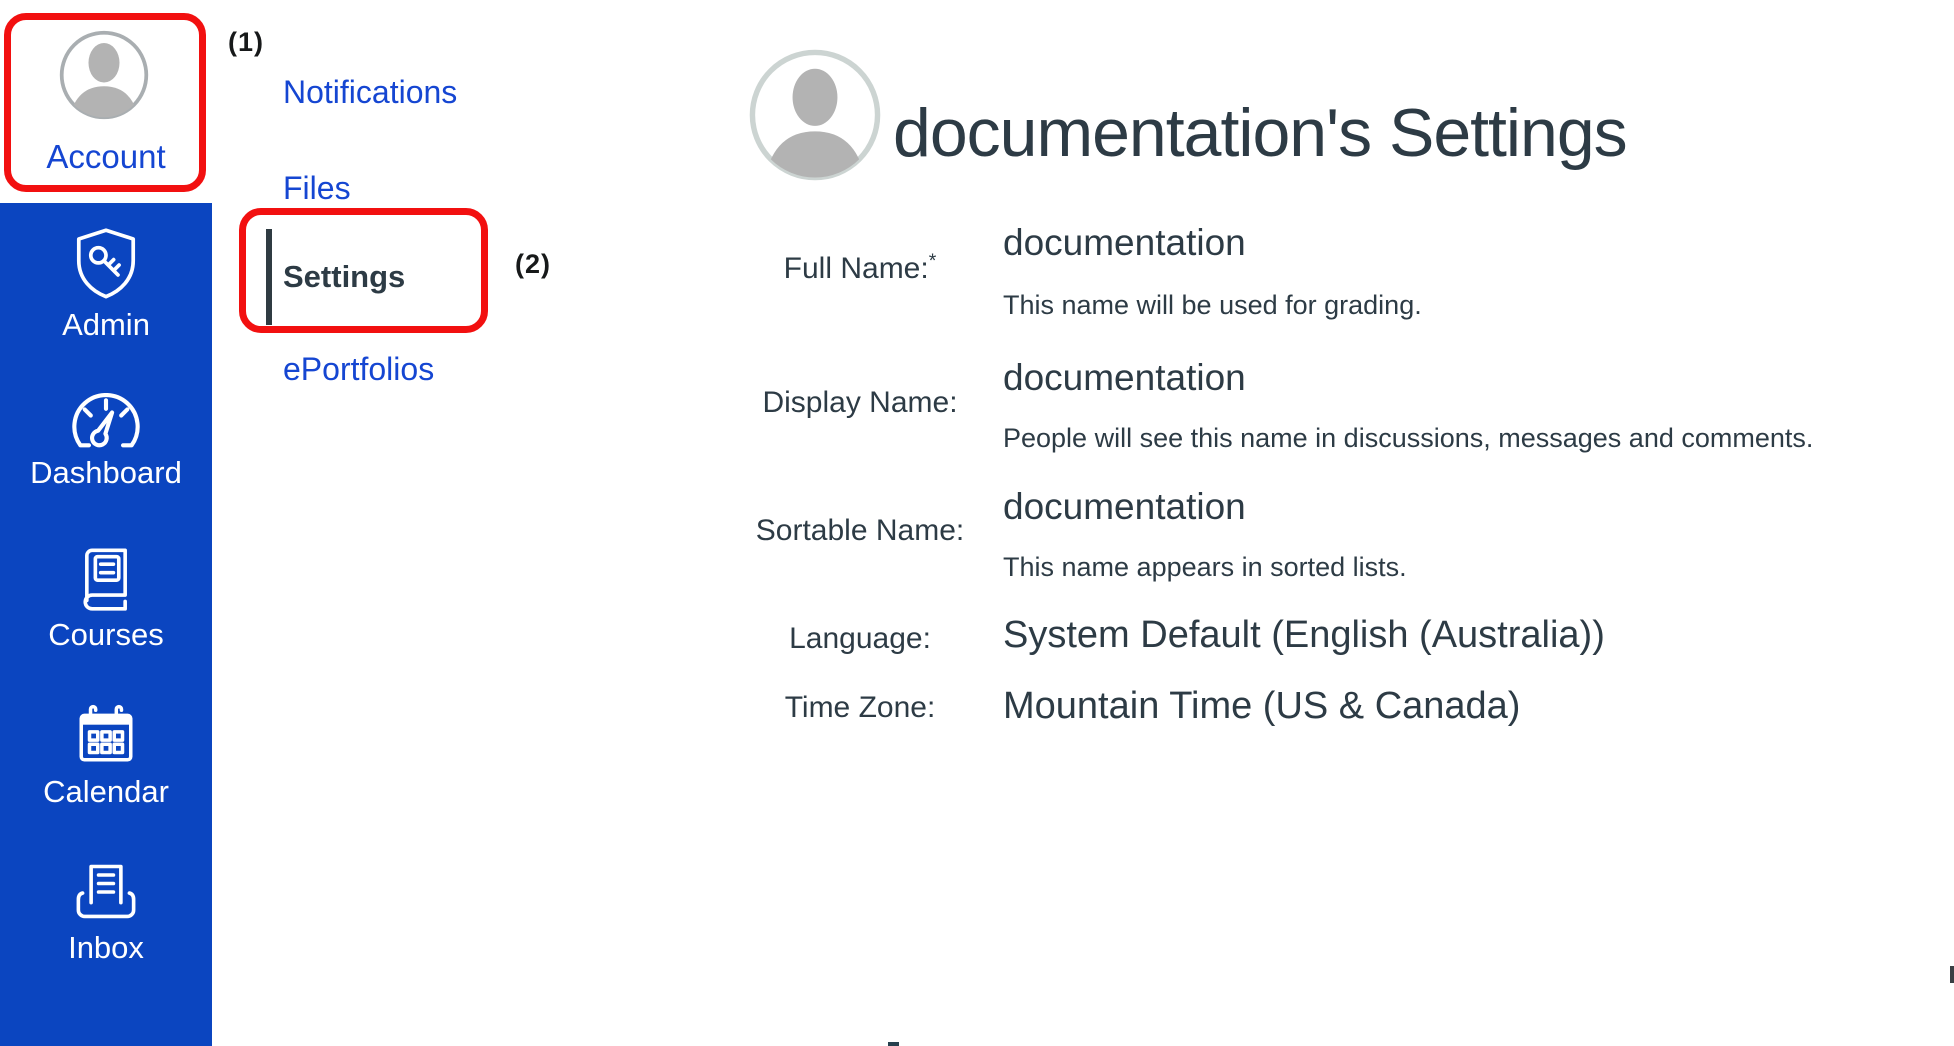 The image size is (1954, 1046). What do you see at coordinates (1124, 377) in the screenshot?
I see `field-value-display-name: documentation` at bounding box center [1124, 377].